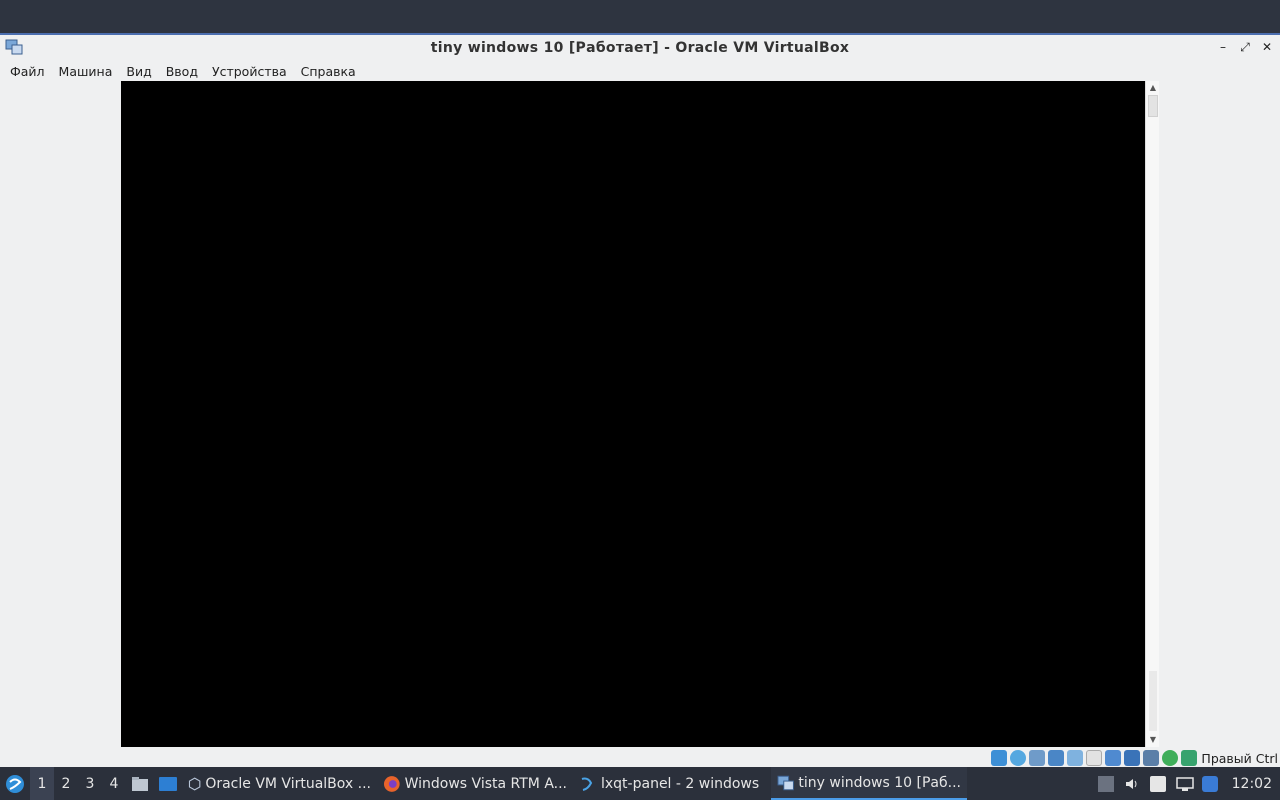 This screenshot has height=800, width=1280. Describe the element at coordinates (785, 782) in the screenshot. I see `virtualbox-vm-icon` at that location.